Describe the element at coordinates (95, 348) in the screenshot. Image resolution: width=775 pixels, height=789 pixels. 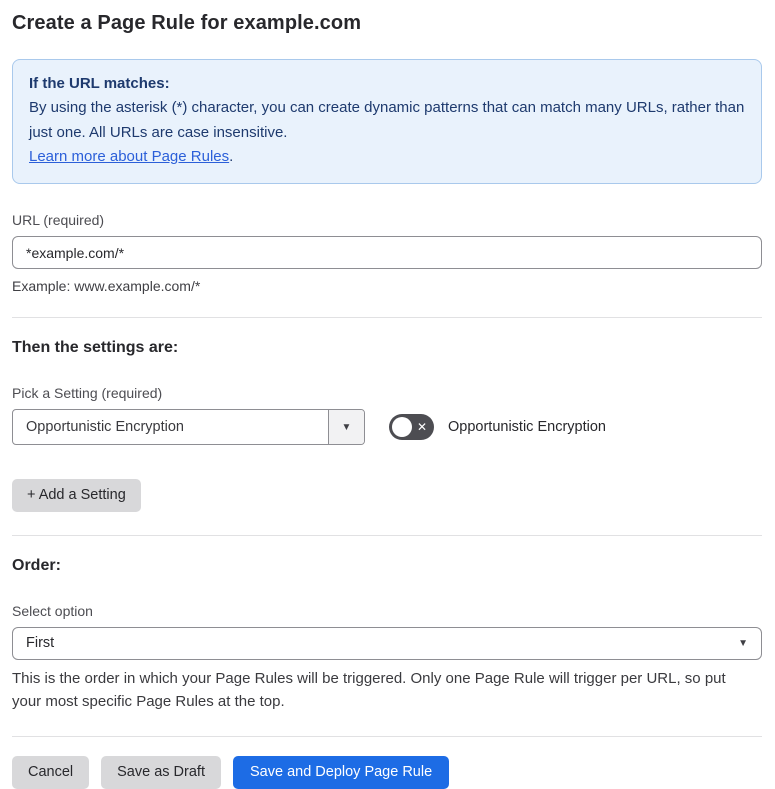
I see `settings-section-heading: Then the settings are:` at that location.